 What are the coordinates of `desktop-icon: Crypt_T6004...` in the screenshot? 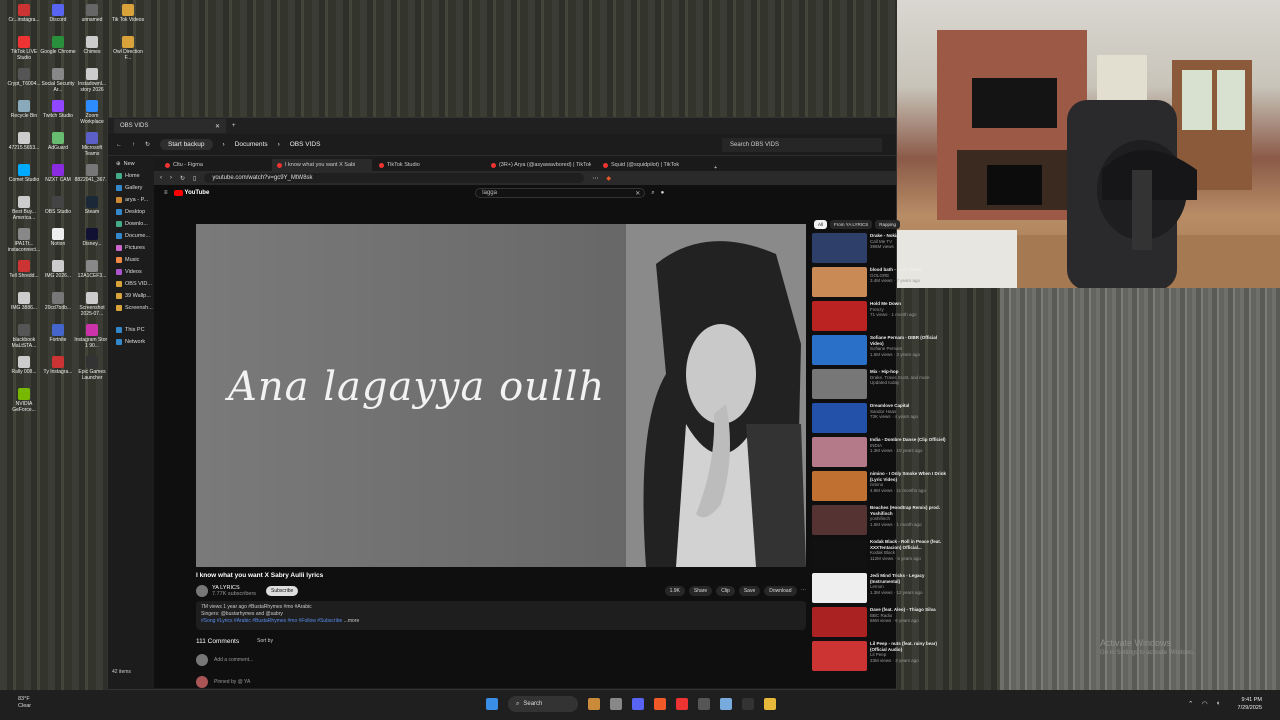 It's located at (24, 77).